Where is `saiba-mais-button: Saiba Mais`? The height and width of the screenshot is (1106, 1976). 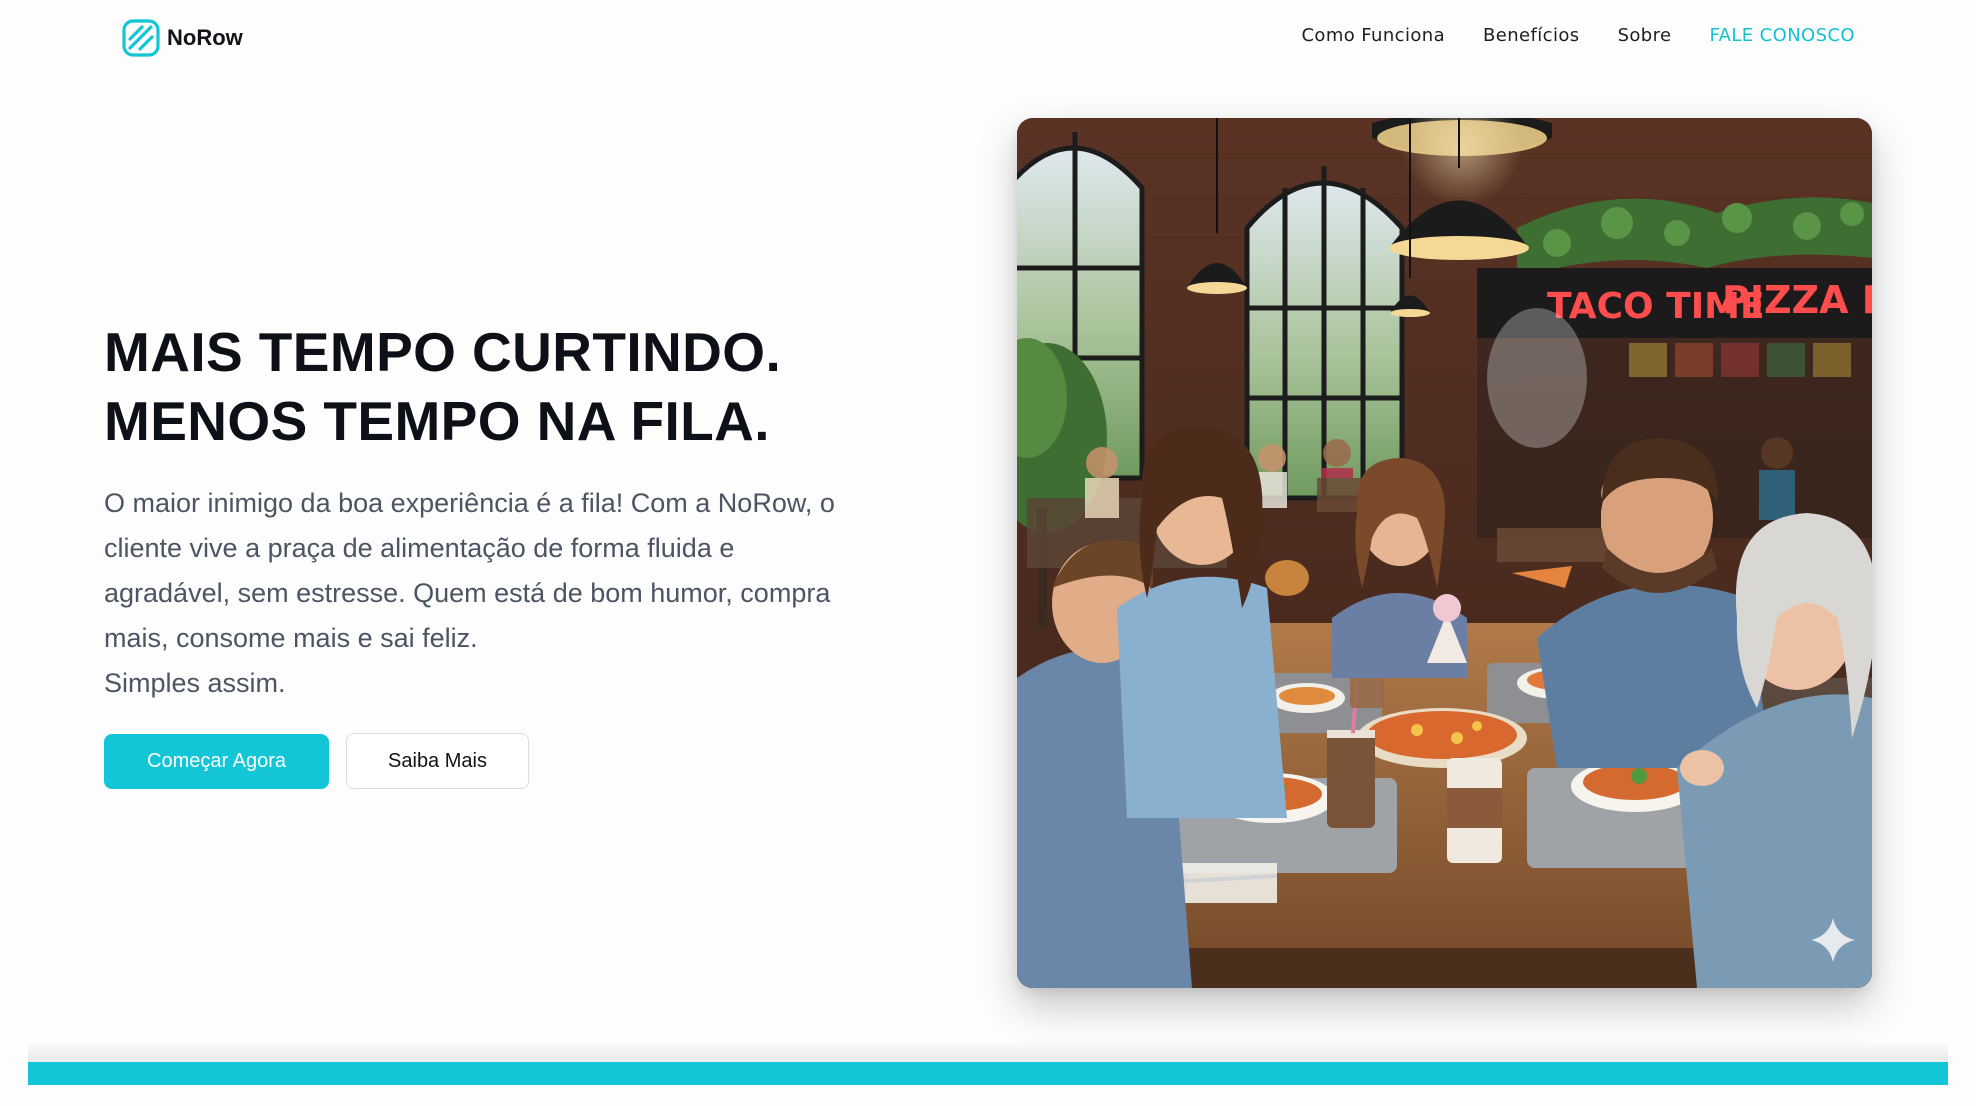
saiba-mais-button: Saiba Mais is located at coordinates (437, 761).